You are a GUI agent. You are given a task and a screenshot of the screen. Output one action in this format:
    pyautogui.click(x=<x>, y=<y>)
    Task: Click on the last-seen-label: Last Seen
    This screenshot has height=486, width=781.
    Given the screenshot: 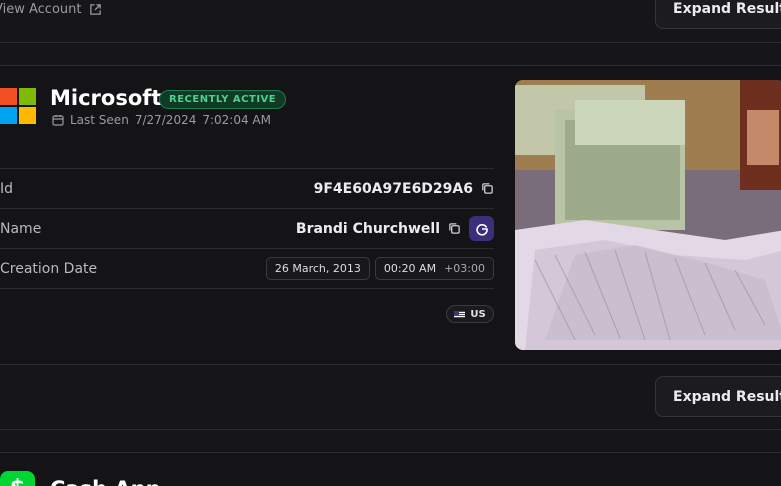 What is the action you would take?
    pyautogui.click(x=99, y=120)
    